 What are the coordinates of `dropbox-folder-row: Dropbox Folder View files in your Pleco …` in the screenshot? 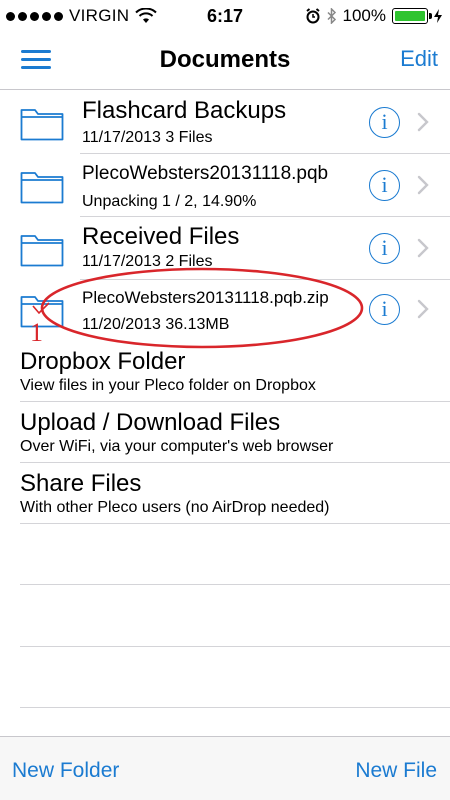 It's located at (225, 372).